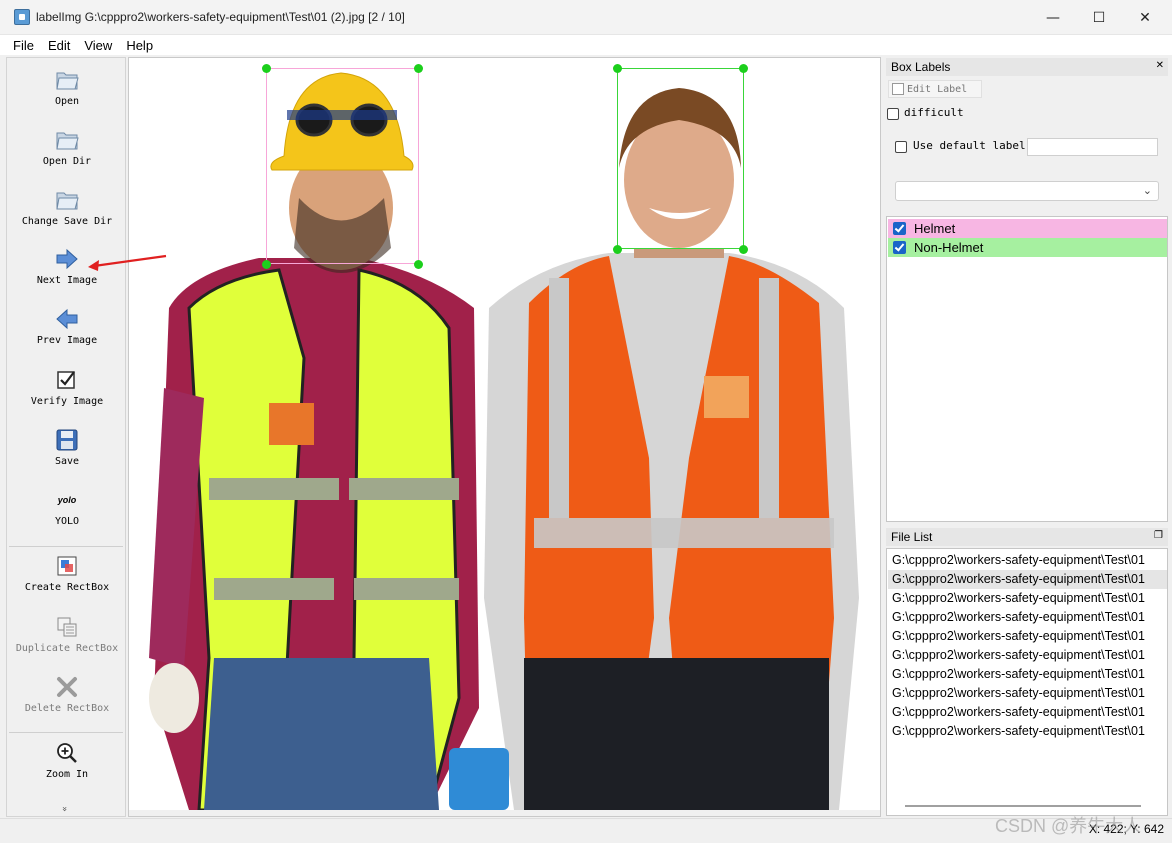  What do you see at coordinates (67, 687) in the screenshot?
I see `delete-x-icon` at bounding box center [67, 687].